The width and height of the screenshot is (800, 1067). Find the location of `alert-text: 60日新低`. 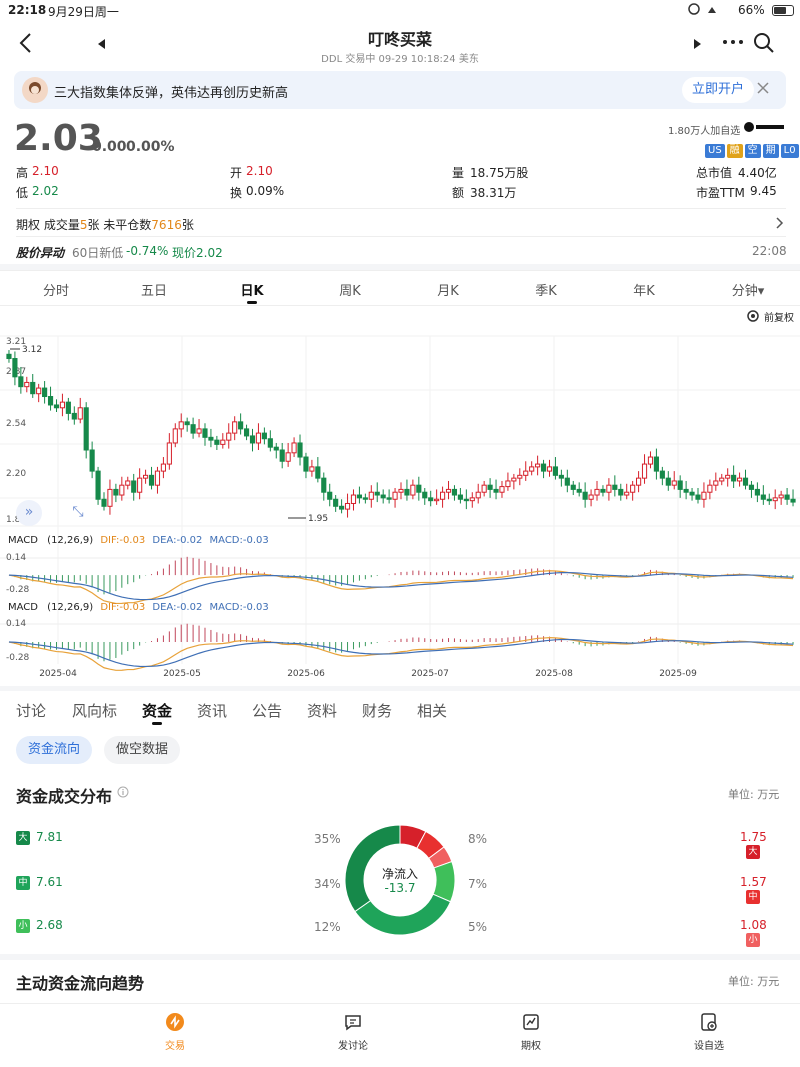

alert-text: 60日新低 is located at coordinates (98, 253).